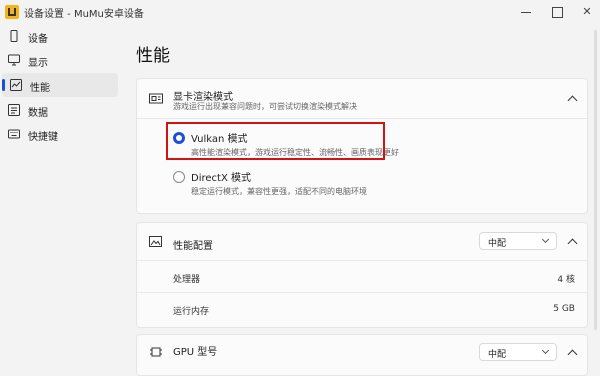 The width and height of the screenshot is (600, 376). What do you see at coordinates (156, 98) in the screenshot?
I see `graphics-card-icon` at bounding box center [156, 98].